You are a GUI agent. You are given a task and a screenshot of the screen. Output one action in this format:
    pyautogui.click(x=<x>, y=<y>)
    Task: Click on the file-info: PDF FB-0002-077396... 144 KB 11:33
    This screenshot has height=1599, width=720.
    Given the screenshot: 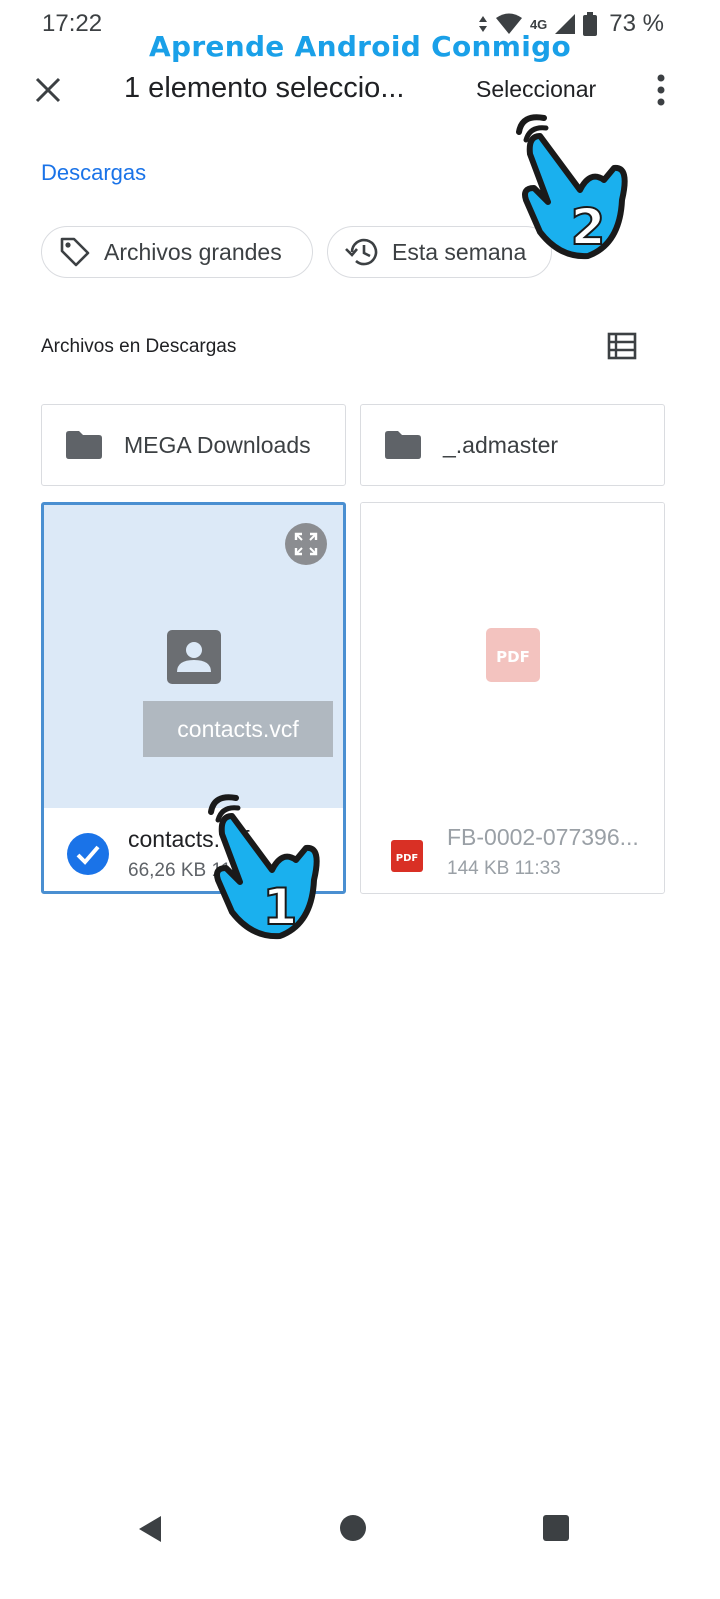 What is the action you would take?
    pyautogui.click(x=512, y=849)
    